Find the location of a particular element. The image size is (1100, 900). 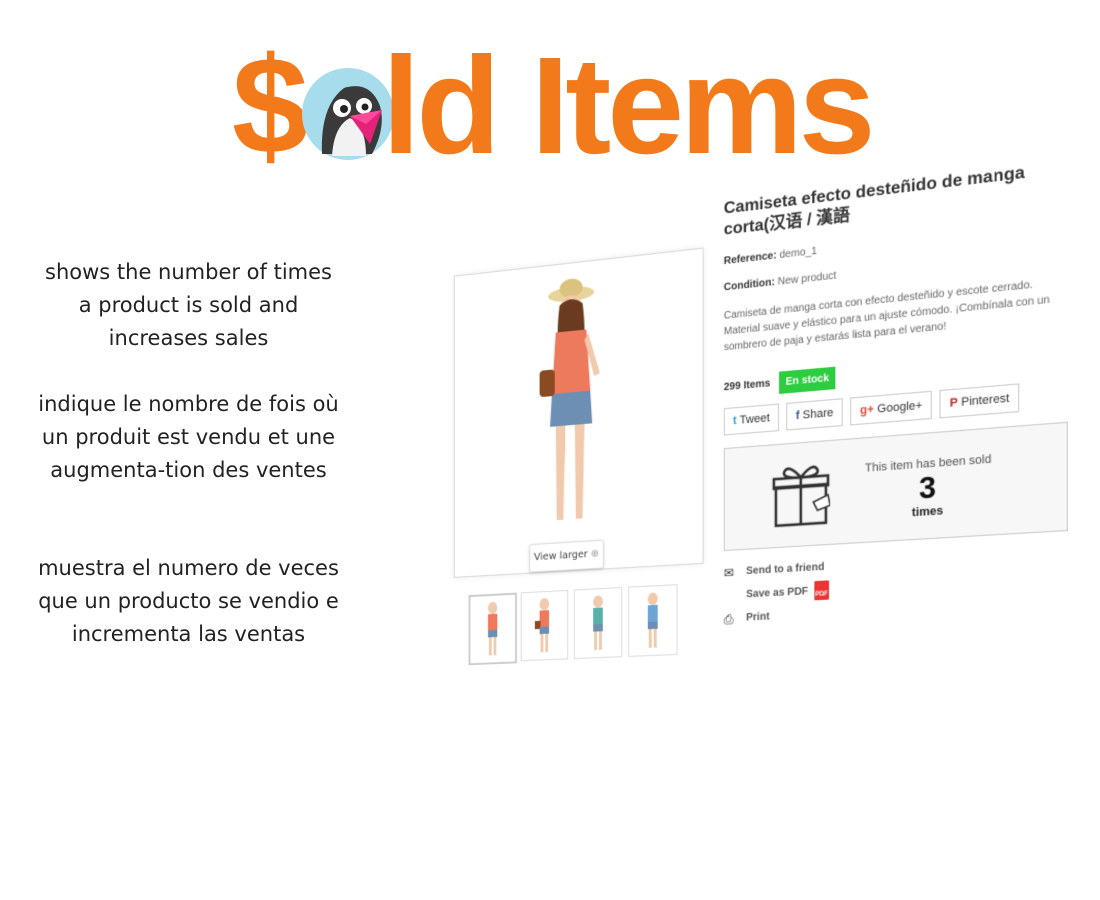

banner-logo: $ ld Items is located at coordinates (552, 106).